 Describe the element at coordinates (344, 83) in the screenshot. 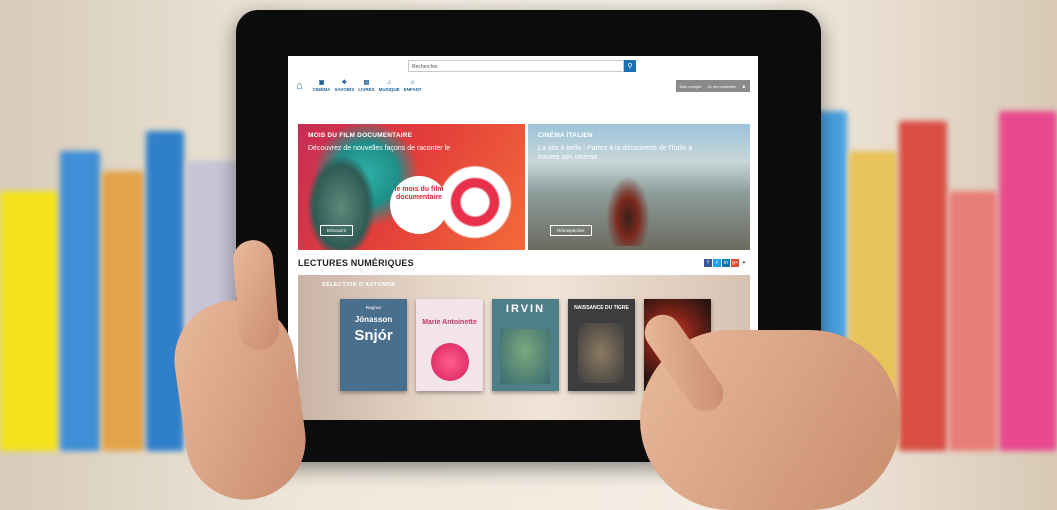

I see `savoirs-icon: ❖` at that location.